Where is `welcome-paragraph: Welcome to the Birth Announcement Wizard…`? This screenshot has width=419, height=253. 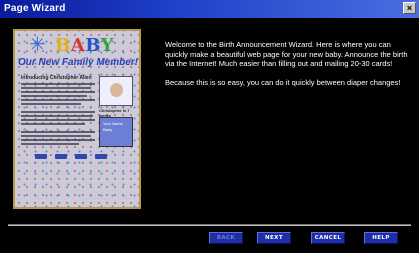
welcome-paragraph: Welcome to the Birth Announcement Wizard… is located at coordinates (286, 54).